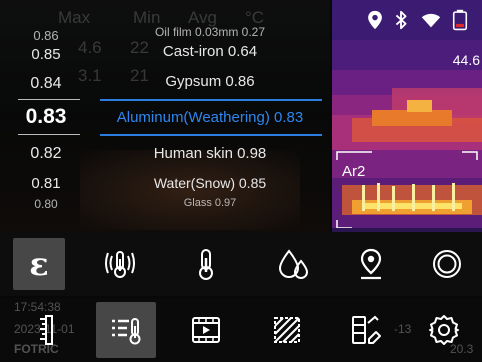  What do you see at coordinates (49, 99) in the screenshot?
I see `selection-line-top-left` at bounding box center [49, 99].